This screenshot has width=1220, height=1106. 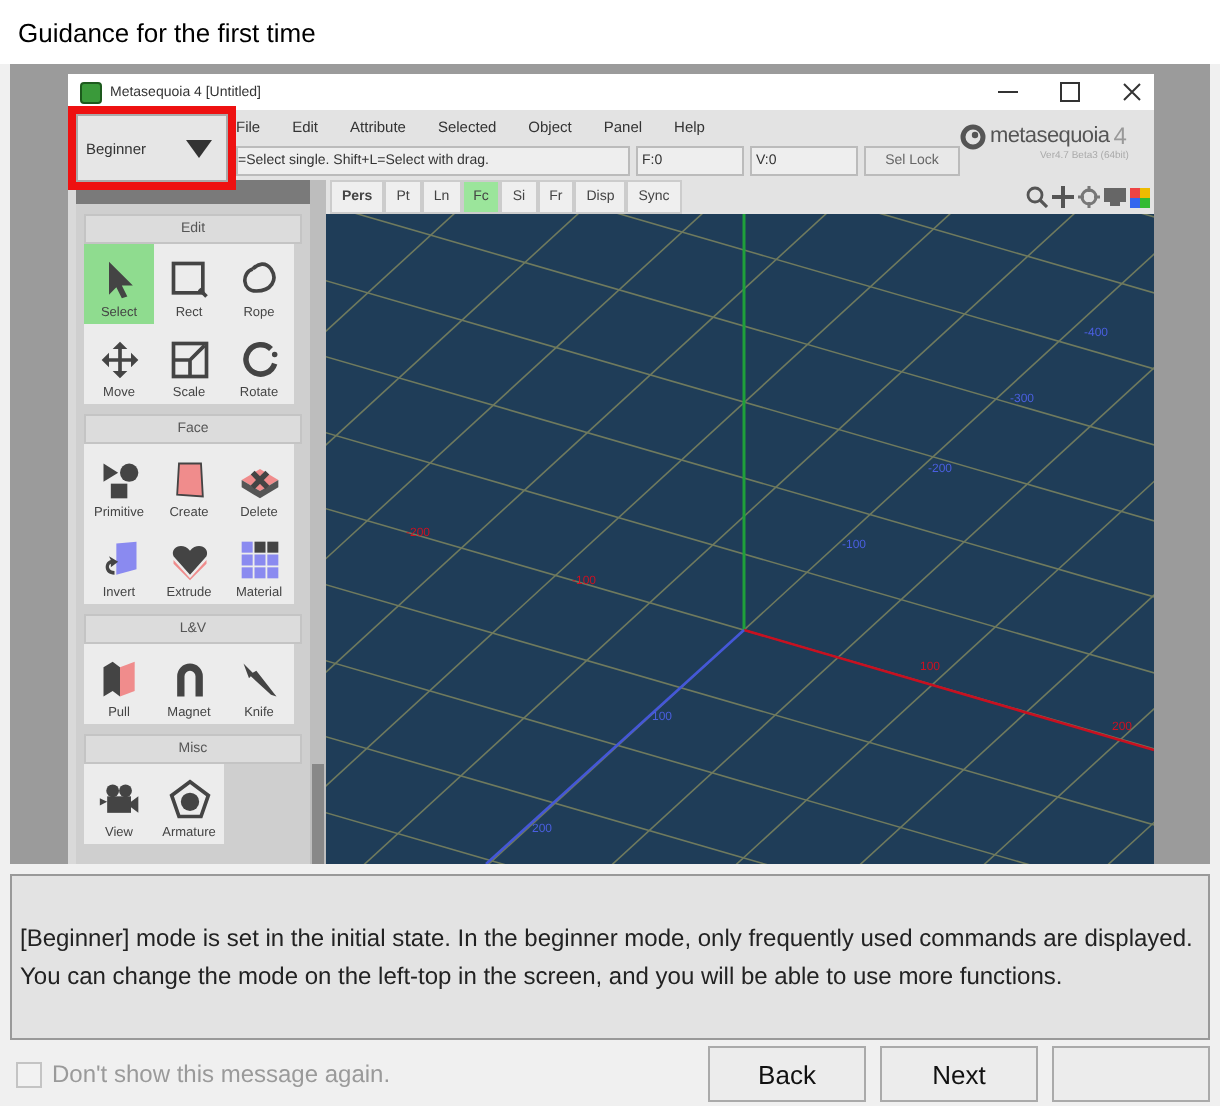 I want to click on maximize-icon, so click(x=1070, y=92).